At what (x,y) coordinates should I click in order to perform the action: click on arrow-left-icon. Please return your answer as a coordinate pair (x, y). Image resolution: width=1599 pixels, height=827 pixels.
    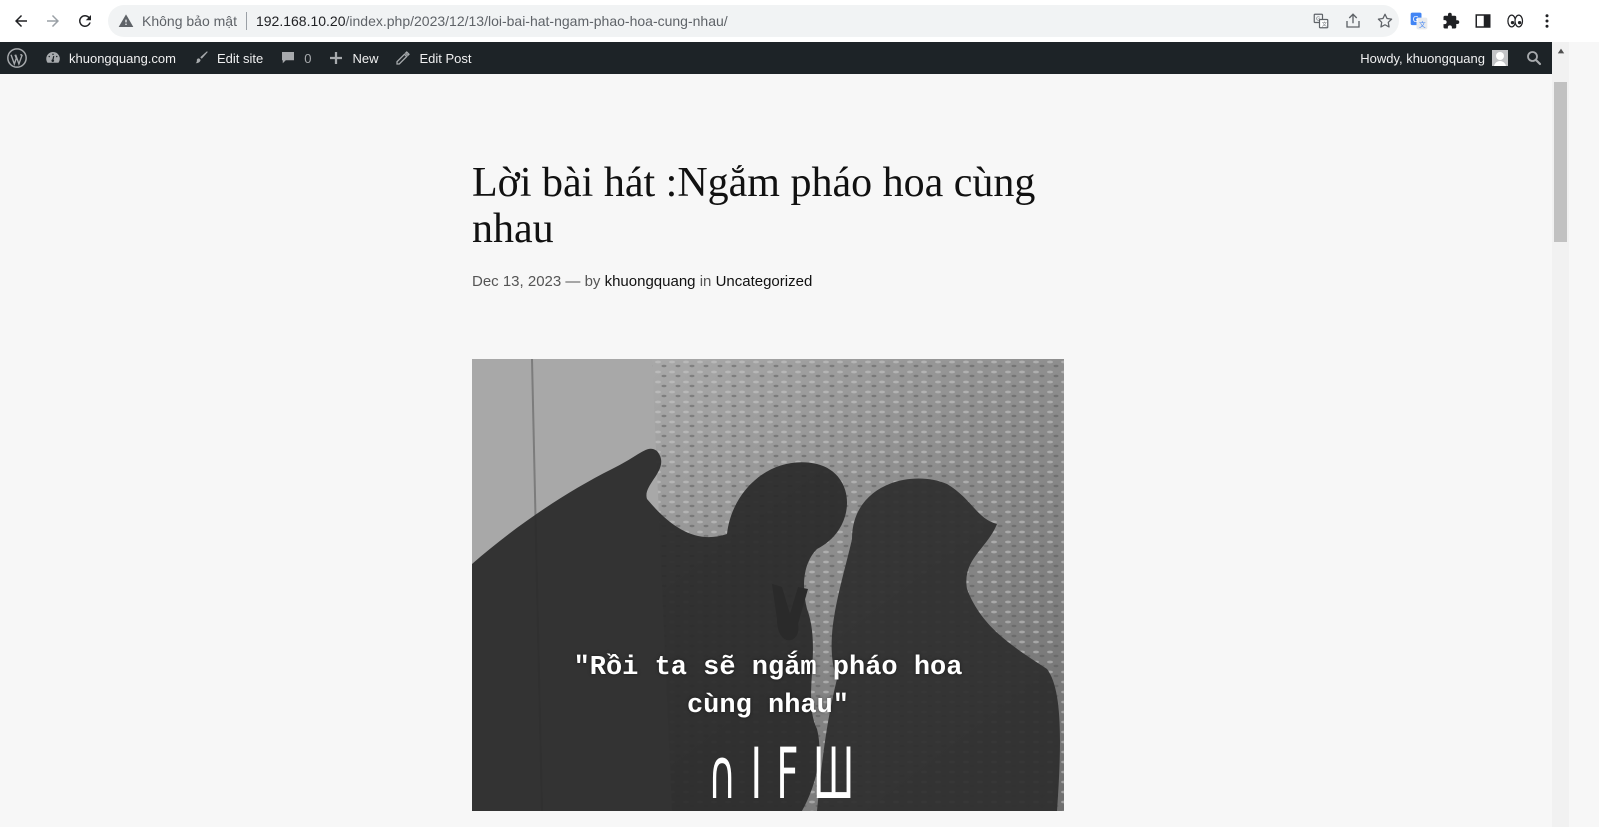
    Looking at the image, I should click on (21, 21).